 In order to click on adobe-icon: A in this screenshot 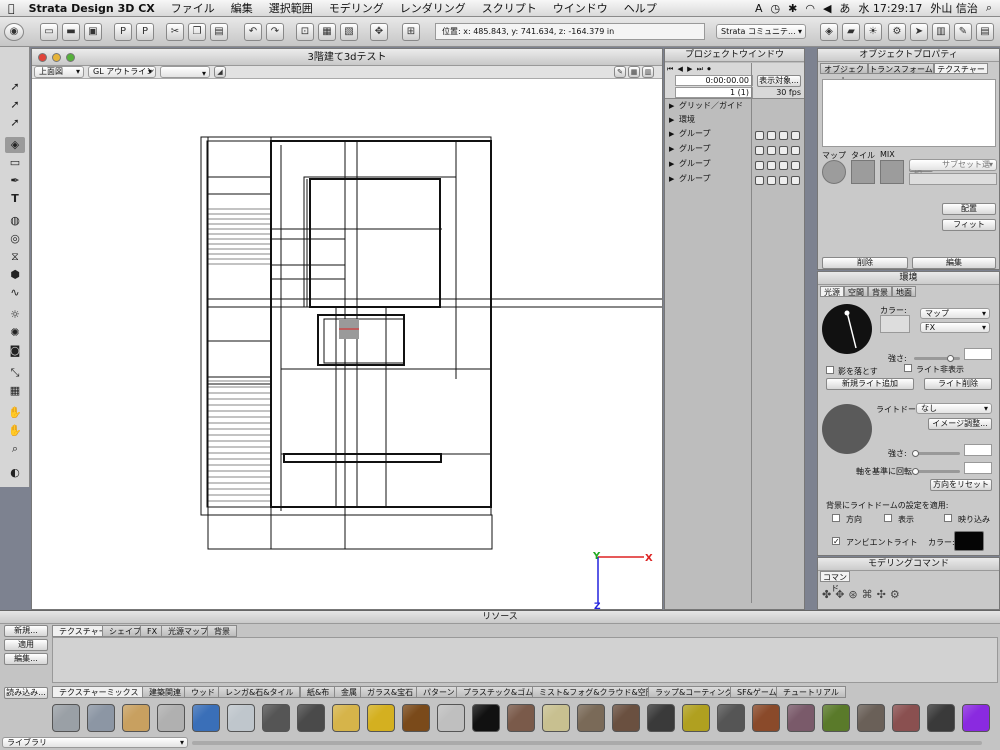, I will do `click(759, 8)`.